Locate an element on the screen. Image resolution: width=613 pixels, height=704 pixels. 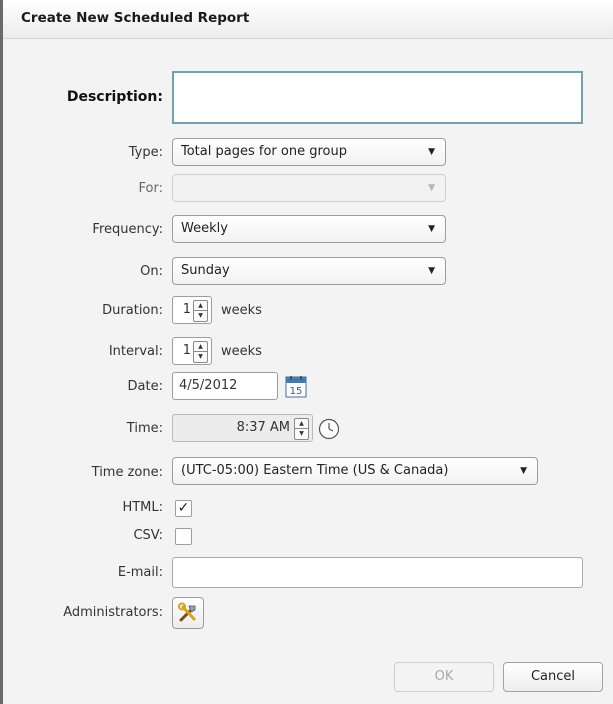
check-icon: ✓ is located at coordinates (183, 508).